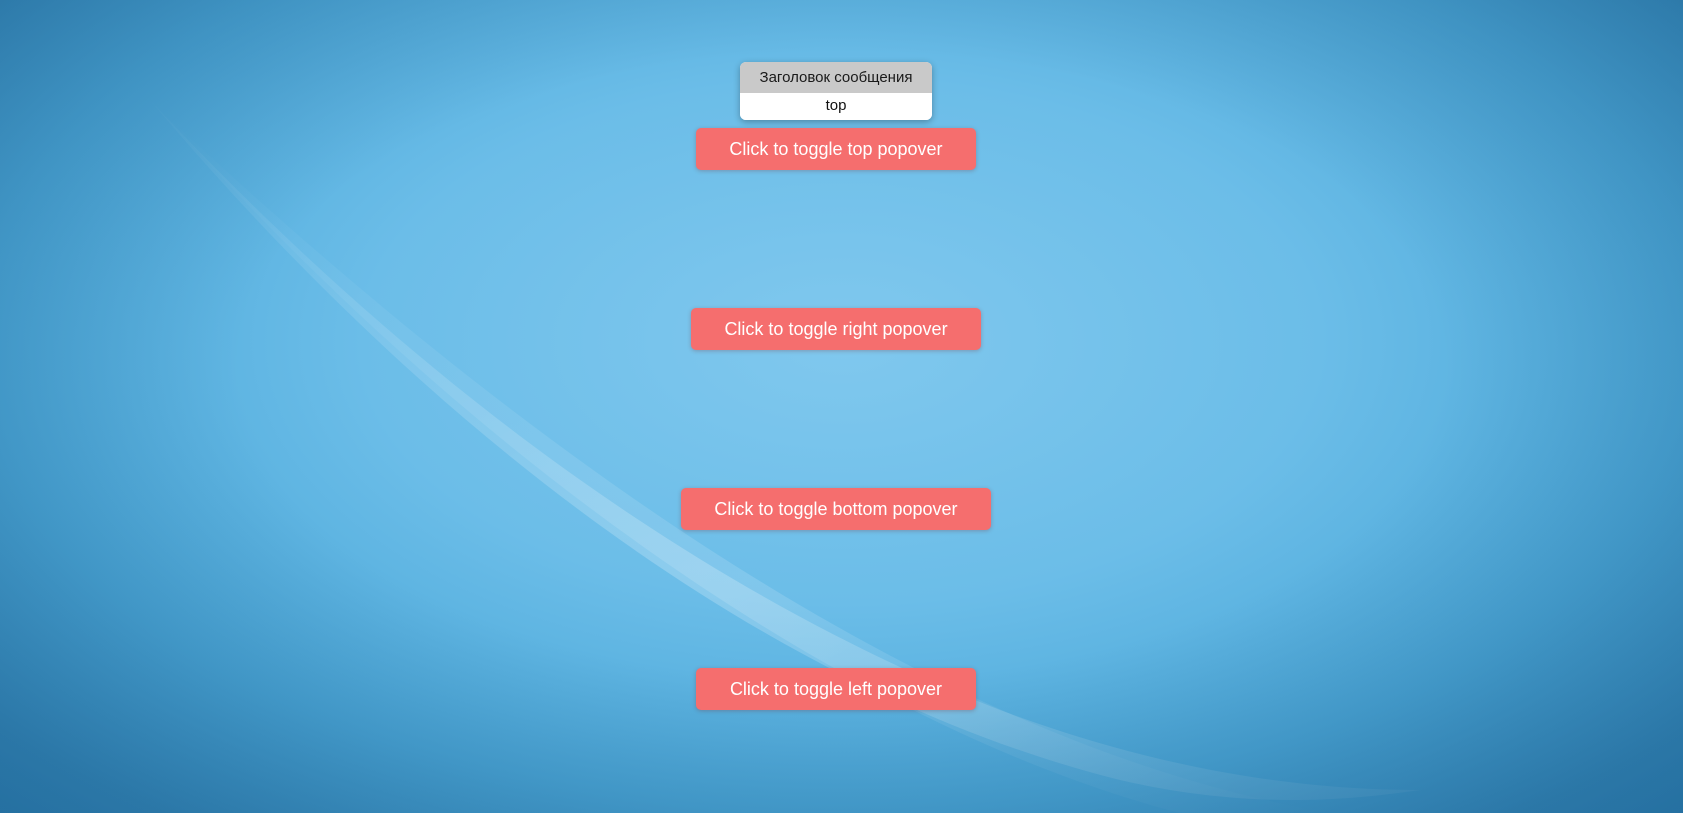 The width and height of the screenshot is (1683, 813). Describe the element at coordinates (836, 509) in the screenshot. I see `toggle-bottom-popover-button: Click to toggle bottom popover` at that location.